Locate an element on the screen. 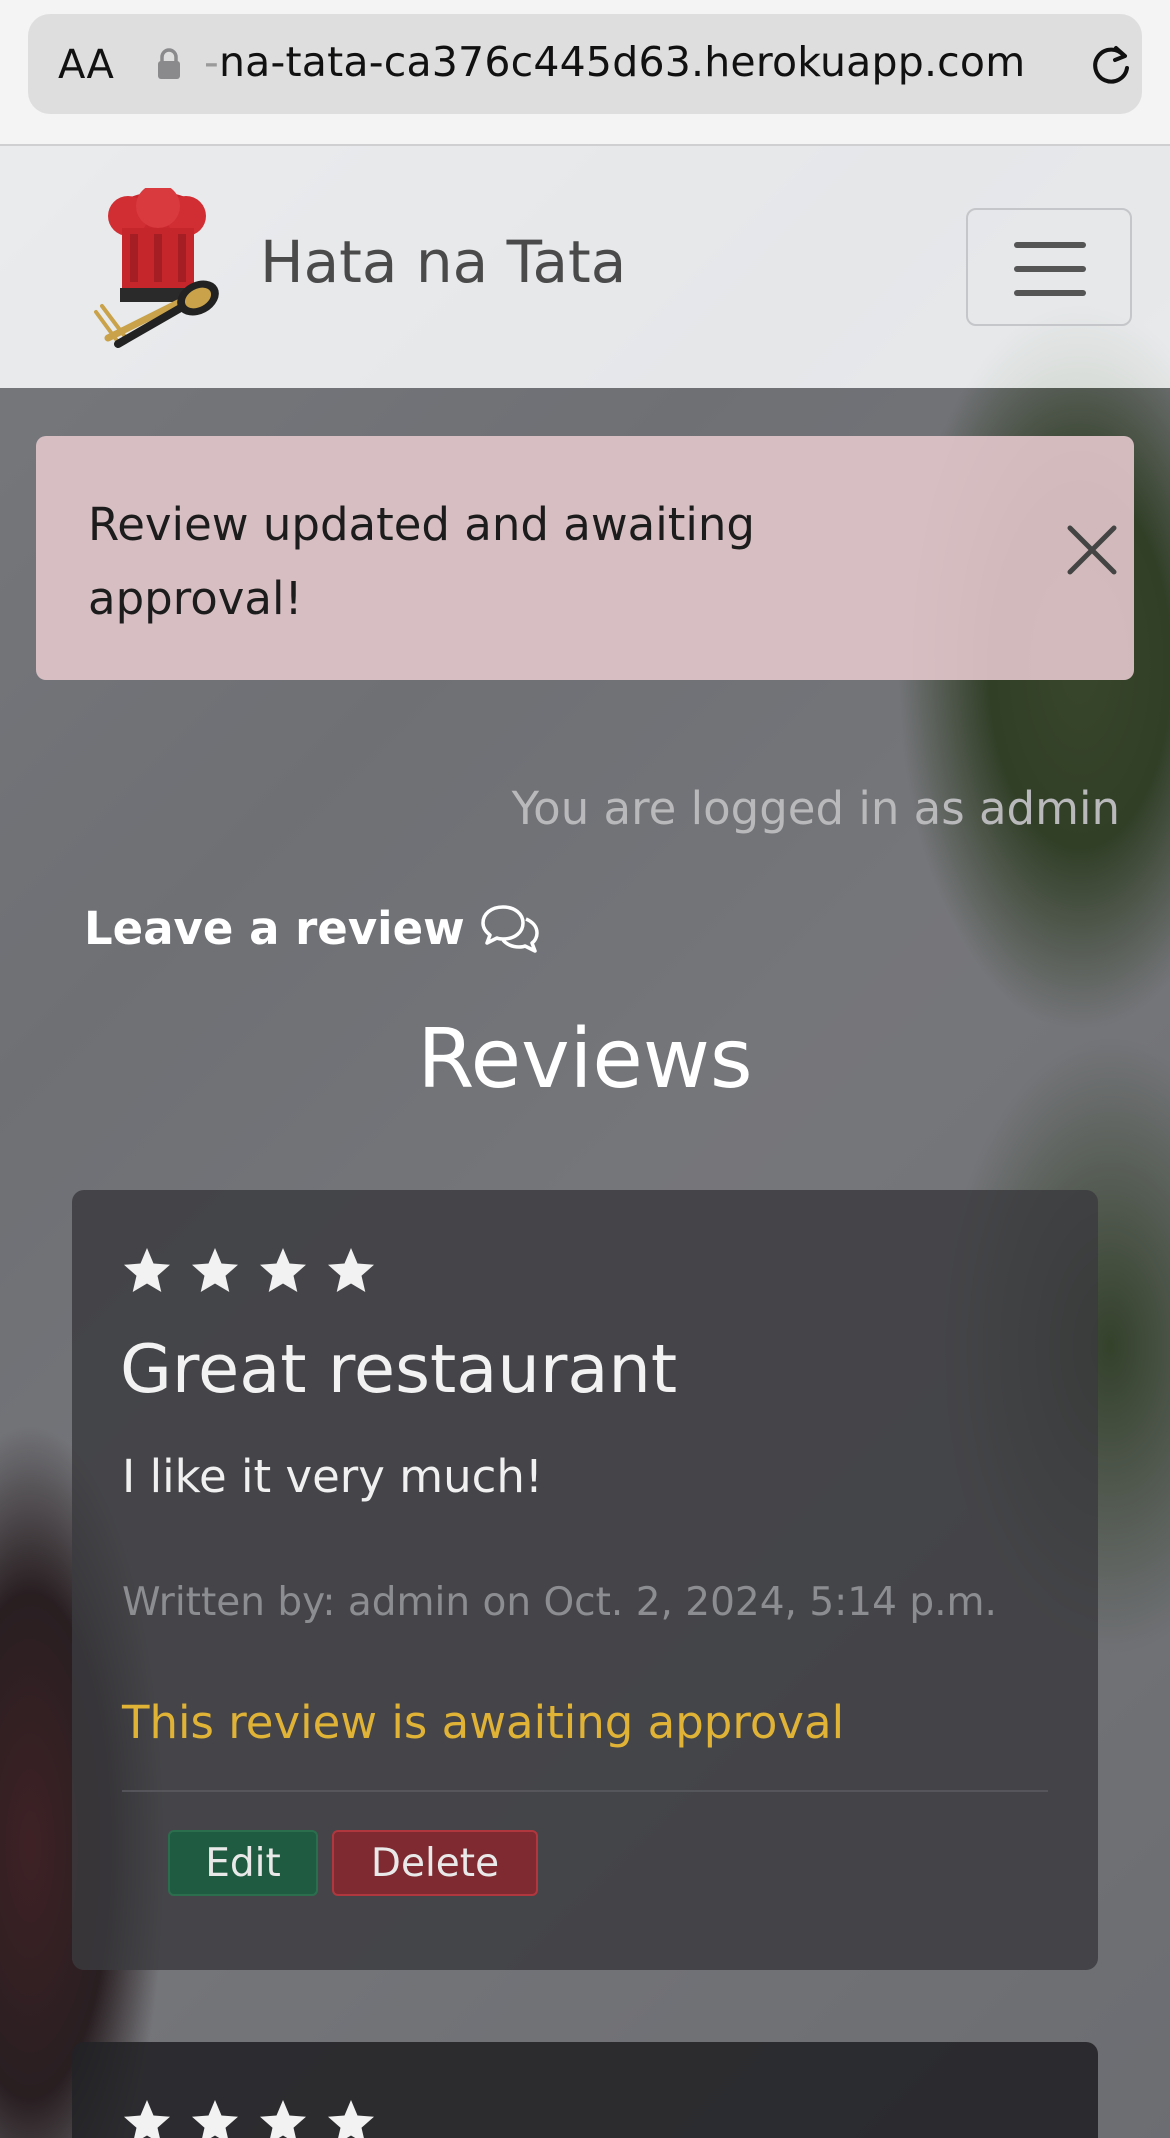 The width and height of the screenshot is (1170, 2138). login-status: You are logged in as admin is located at coordinates (815, 808).